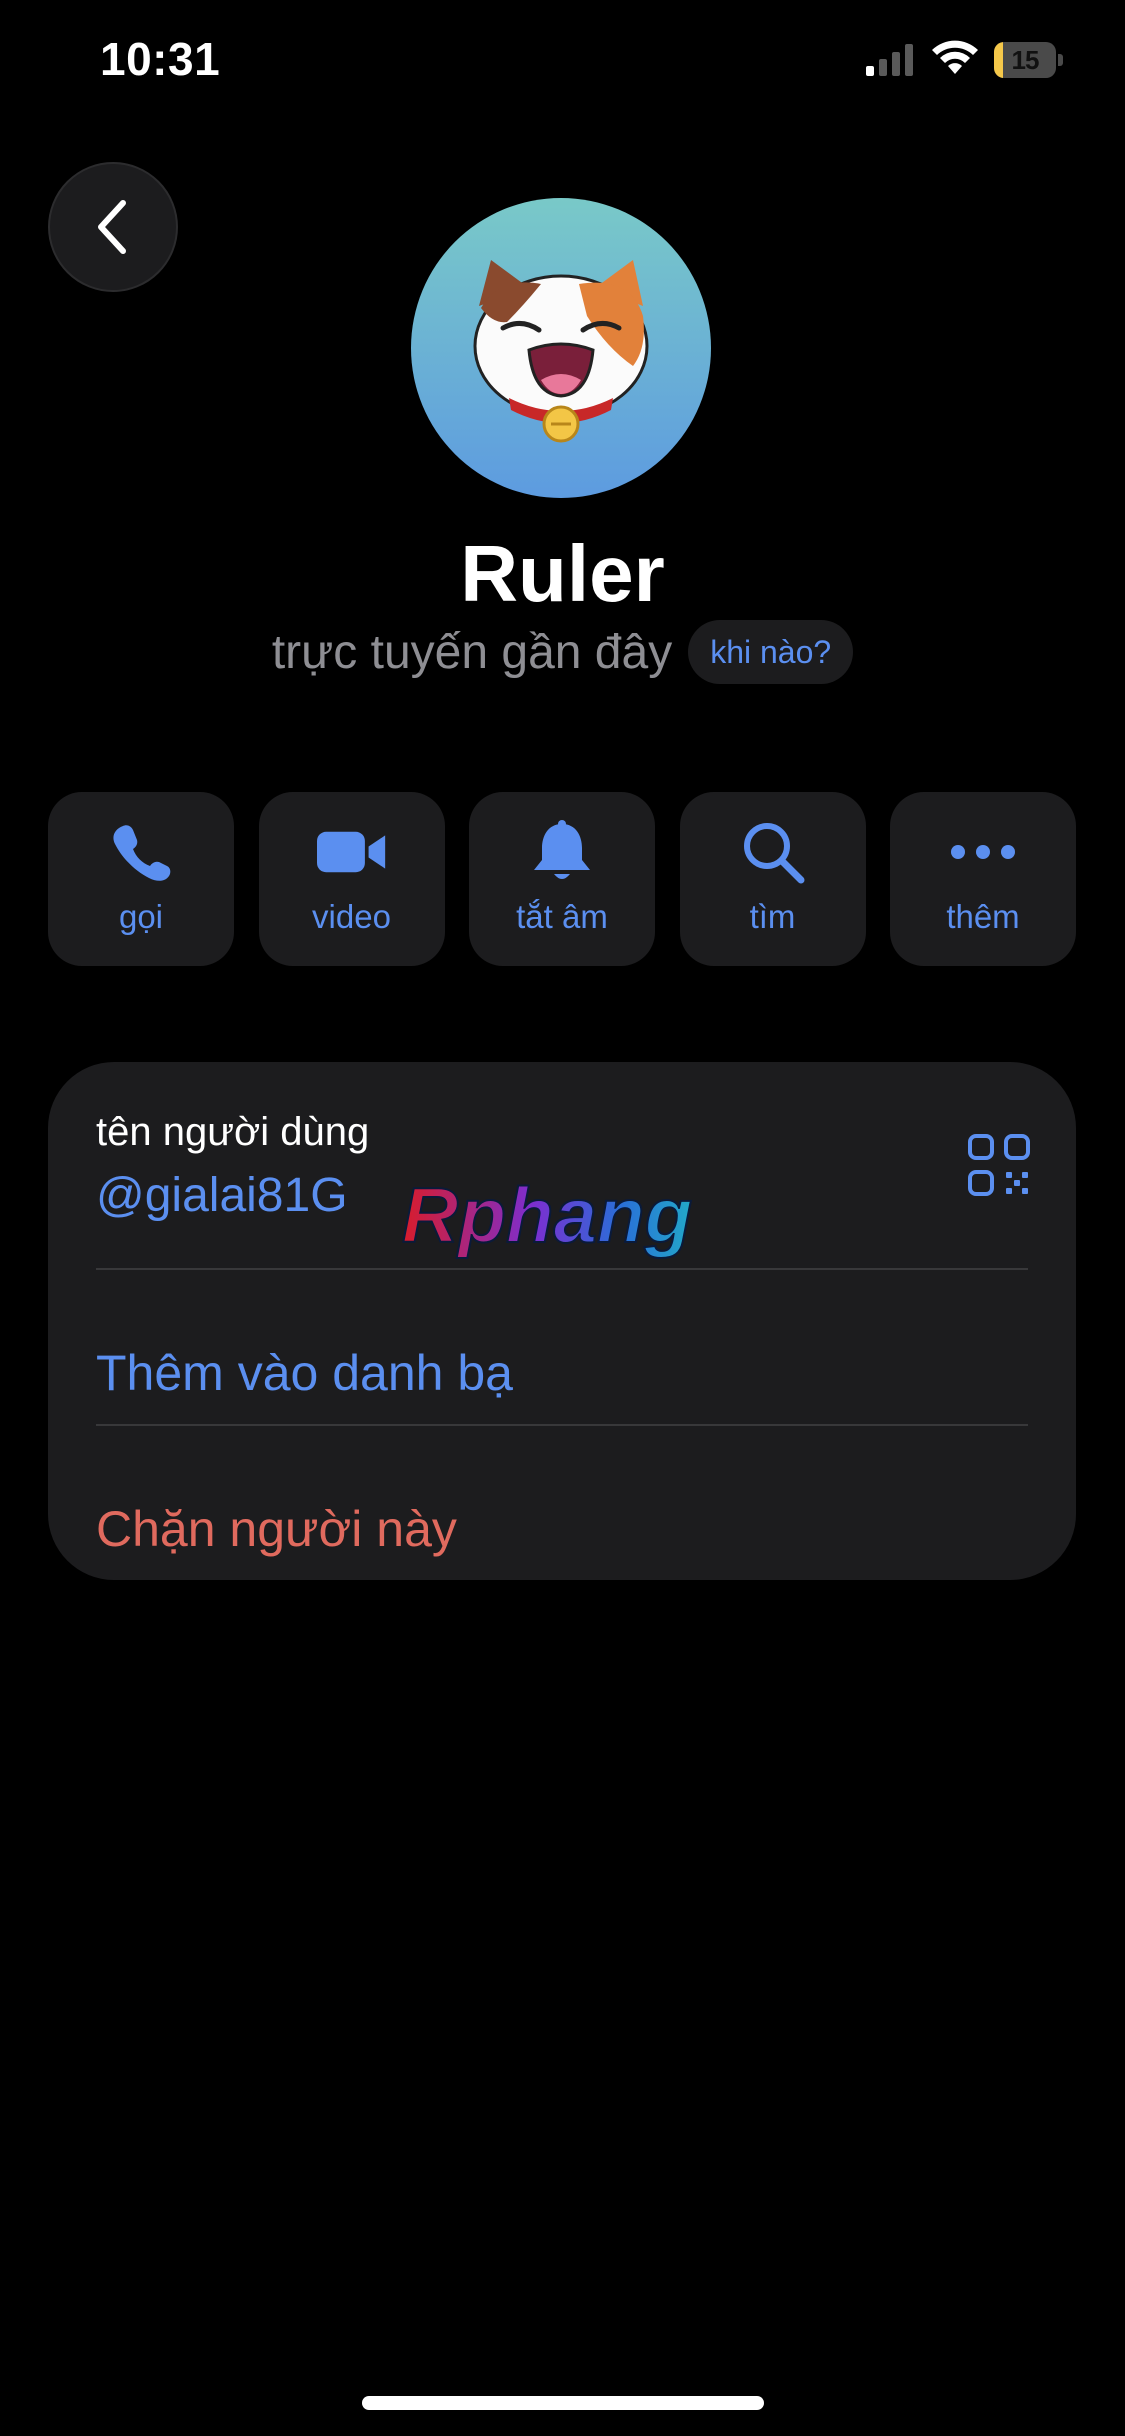 This screenshot has width=1125, height=2436. What do you see at coordinates (222, 1195) in the screenshot?
I see `username-value: @gialai81G` at bounding box center [222, 1195].